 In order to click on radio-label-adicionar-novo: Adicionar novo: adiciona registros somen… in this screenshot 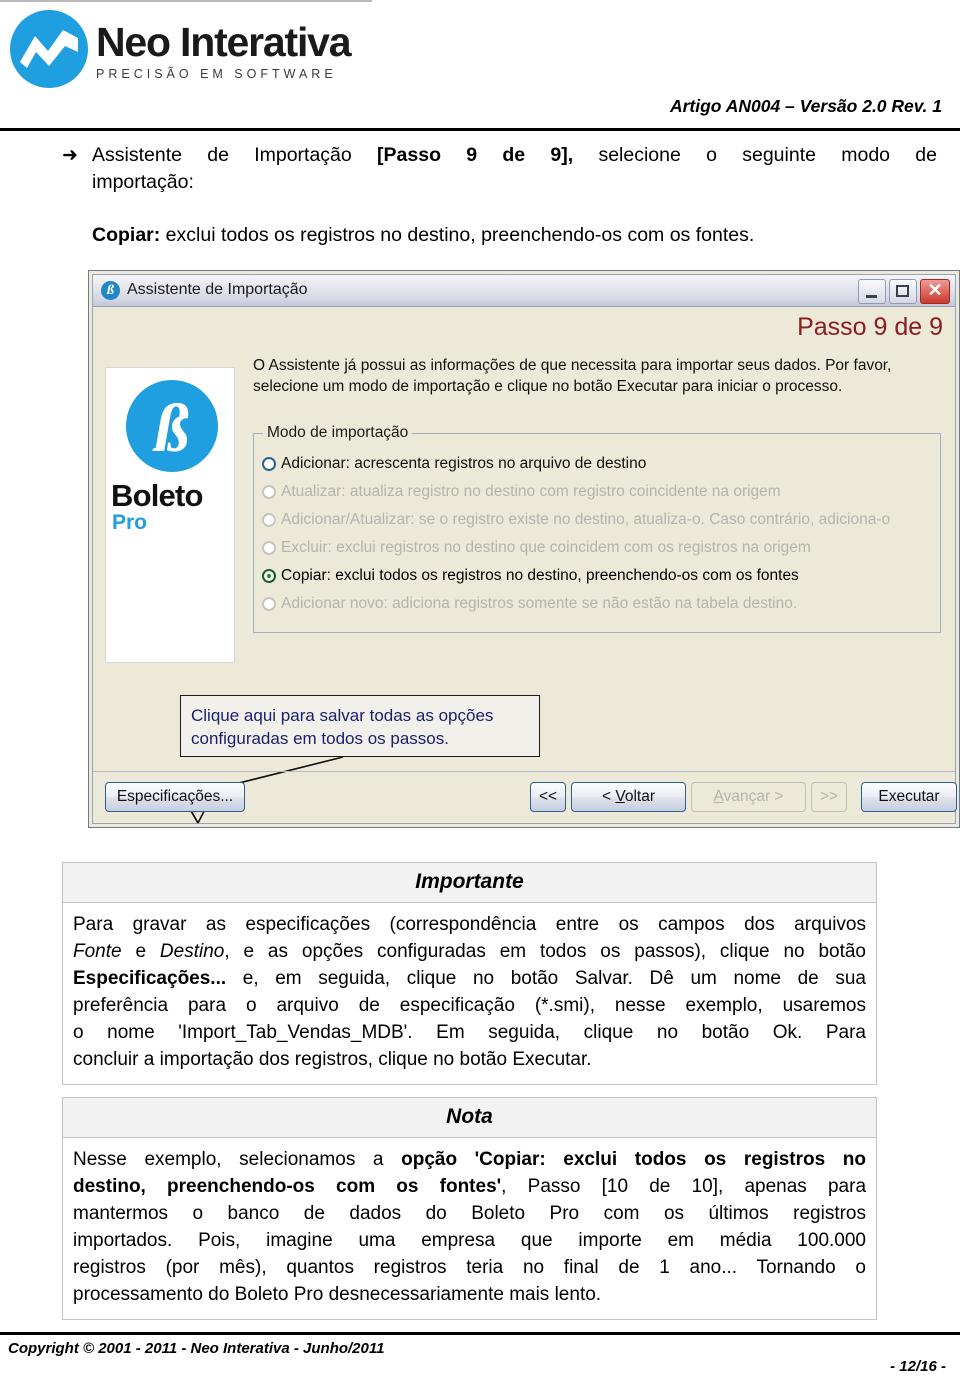, I will do `click(539, 603)`.